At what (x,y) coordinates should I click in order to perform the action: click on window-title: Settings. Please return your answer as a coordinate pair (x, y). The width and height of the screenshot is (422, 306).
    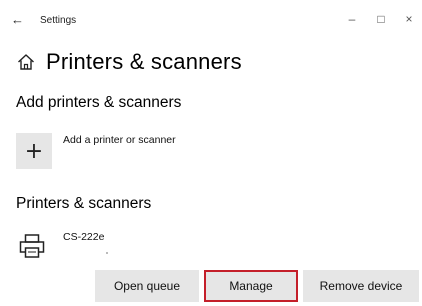
    Looking at the image, I should click on (58, 20).